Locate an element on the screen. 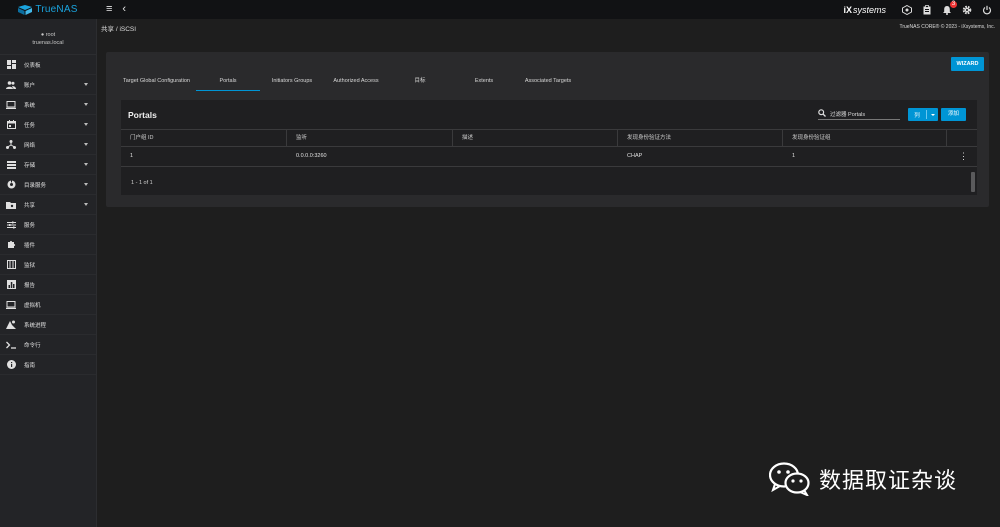 The image size is (1000, 527). copyright: TrueNAS CORE® © 2023 - iXsystems, Inc. is located at coordinates (947, 27).